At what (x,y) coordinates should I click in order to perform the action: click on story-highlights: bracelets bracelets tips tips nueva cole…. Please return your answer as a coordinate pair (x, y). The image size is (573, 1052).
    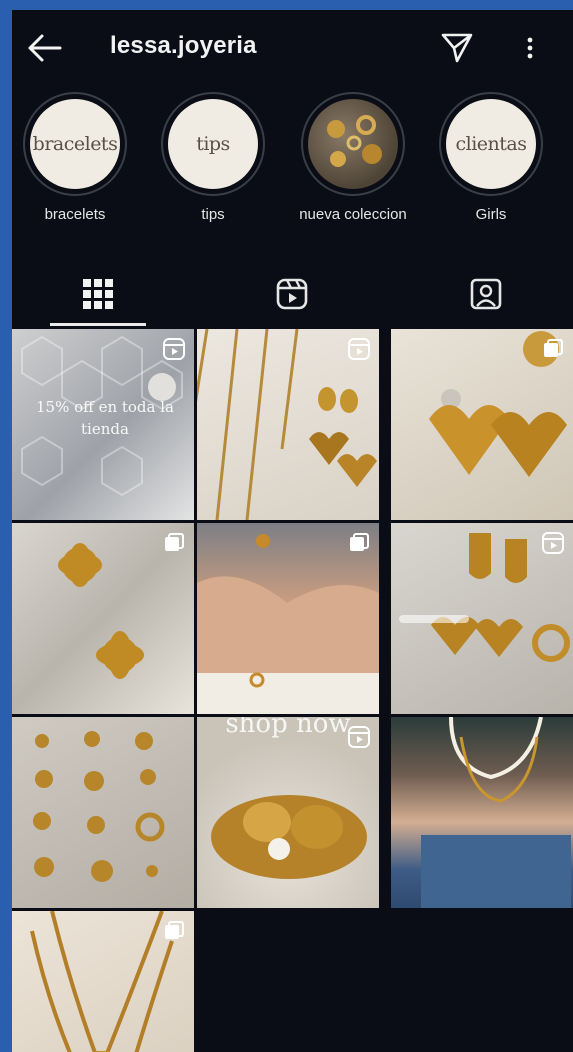
    Looking at the image, I should click on (292, 167).